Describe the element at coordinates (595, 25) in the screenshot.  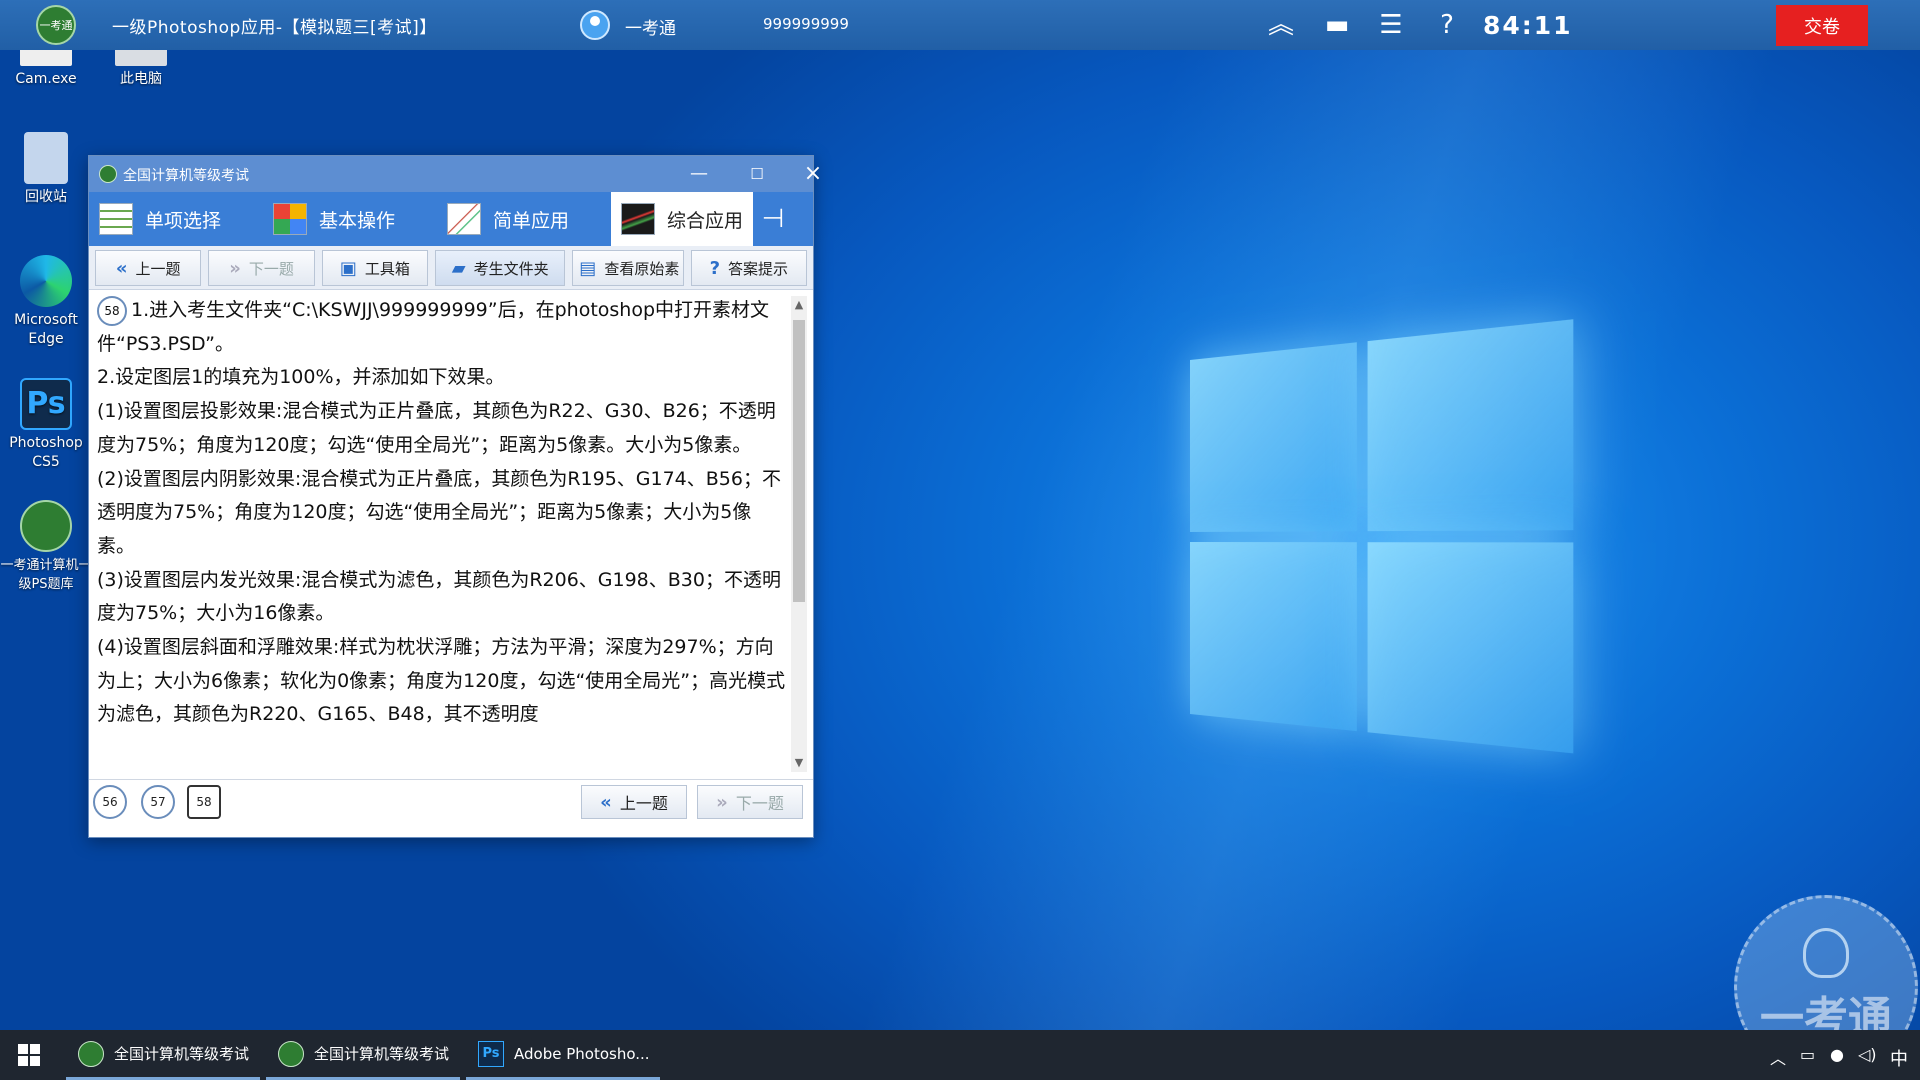
I see `user-icon` at that location.